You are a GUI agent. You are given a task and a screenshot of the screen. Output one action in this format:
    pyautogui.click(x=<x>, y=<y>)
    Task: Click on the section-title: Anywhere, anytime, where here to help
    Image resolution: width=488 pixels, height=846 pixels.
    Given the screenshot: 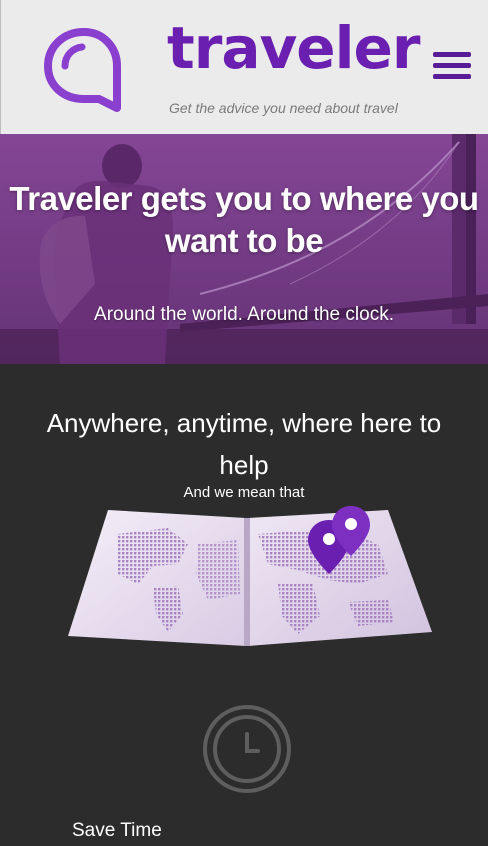 What is the action you would take?
    pyautogui.click(x=244, y=444)
    